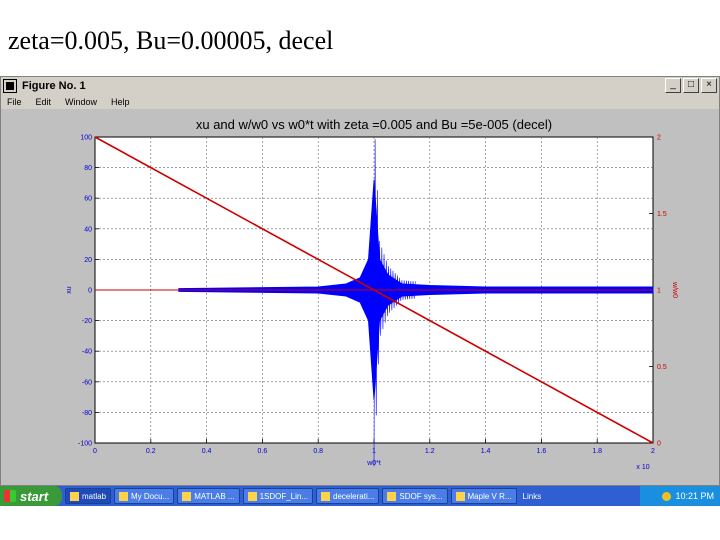 The height and width of the screenshot is (540, 720). Describe the element at coordinates (542, 451) in the screenshot. I see `x-tick-label: 1.6` at that location.